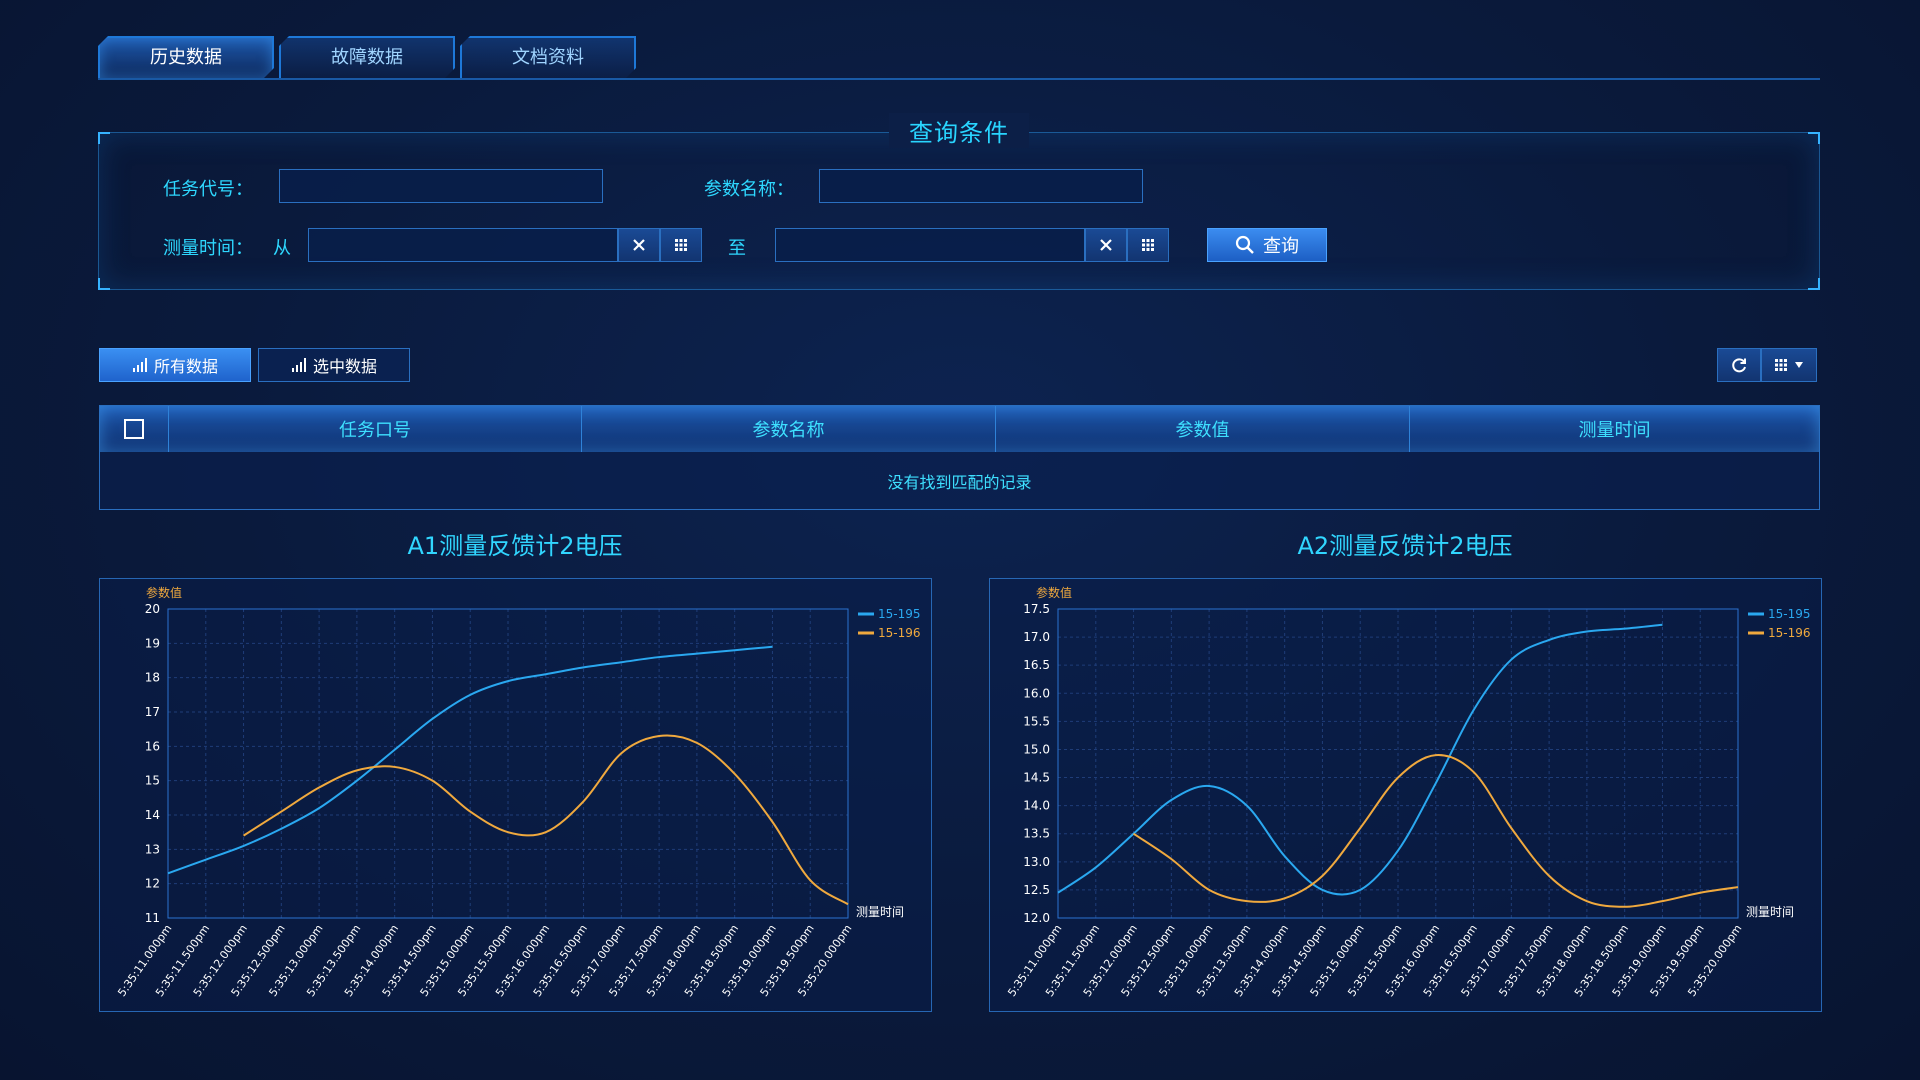  What do you see at coordinates (515, 546) in the screenshot?
I see `chart-a1-title: A1测量反馈计2电压` at bounding box center [515, 546].